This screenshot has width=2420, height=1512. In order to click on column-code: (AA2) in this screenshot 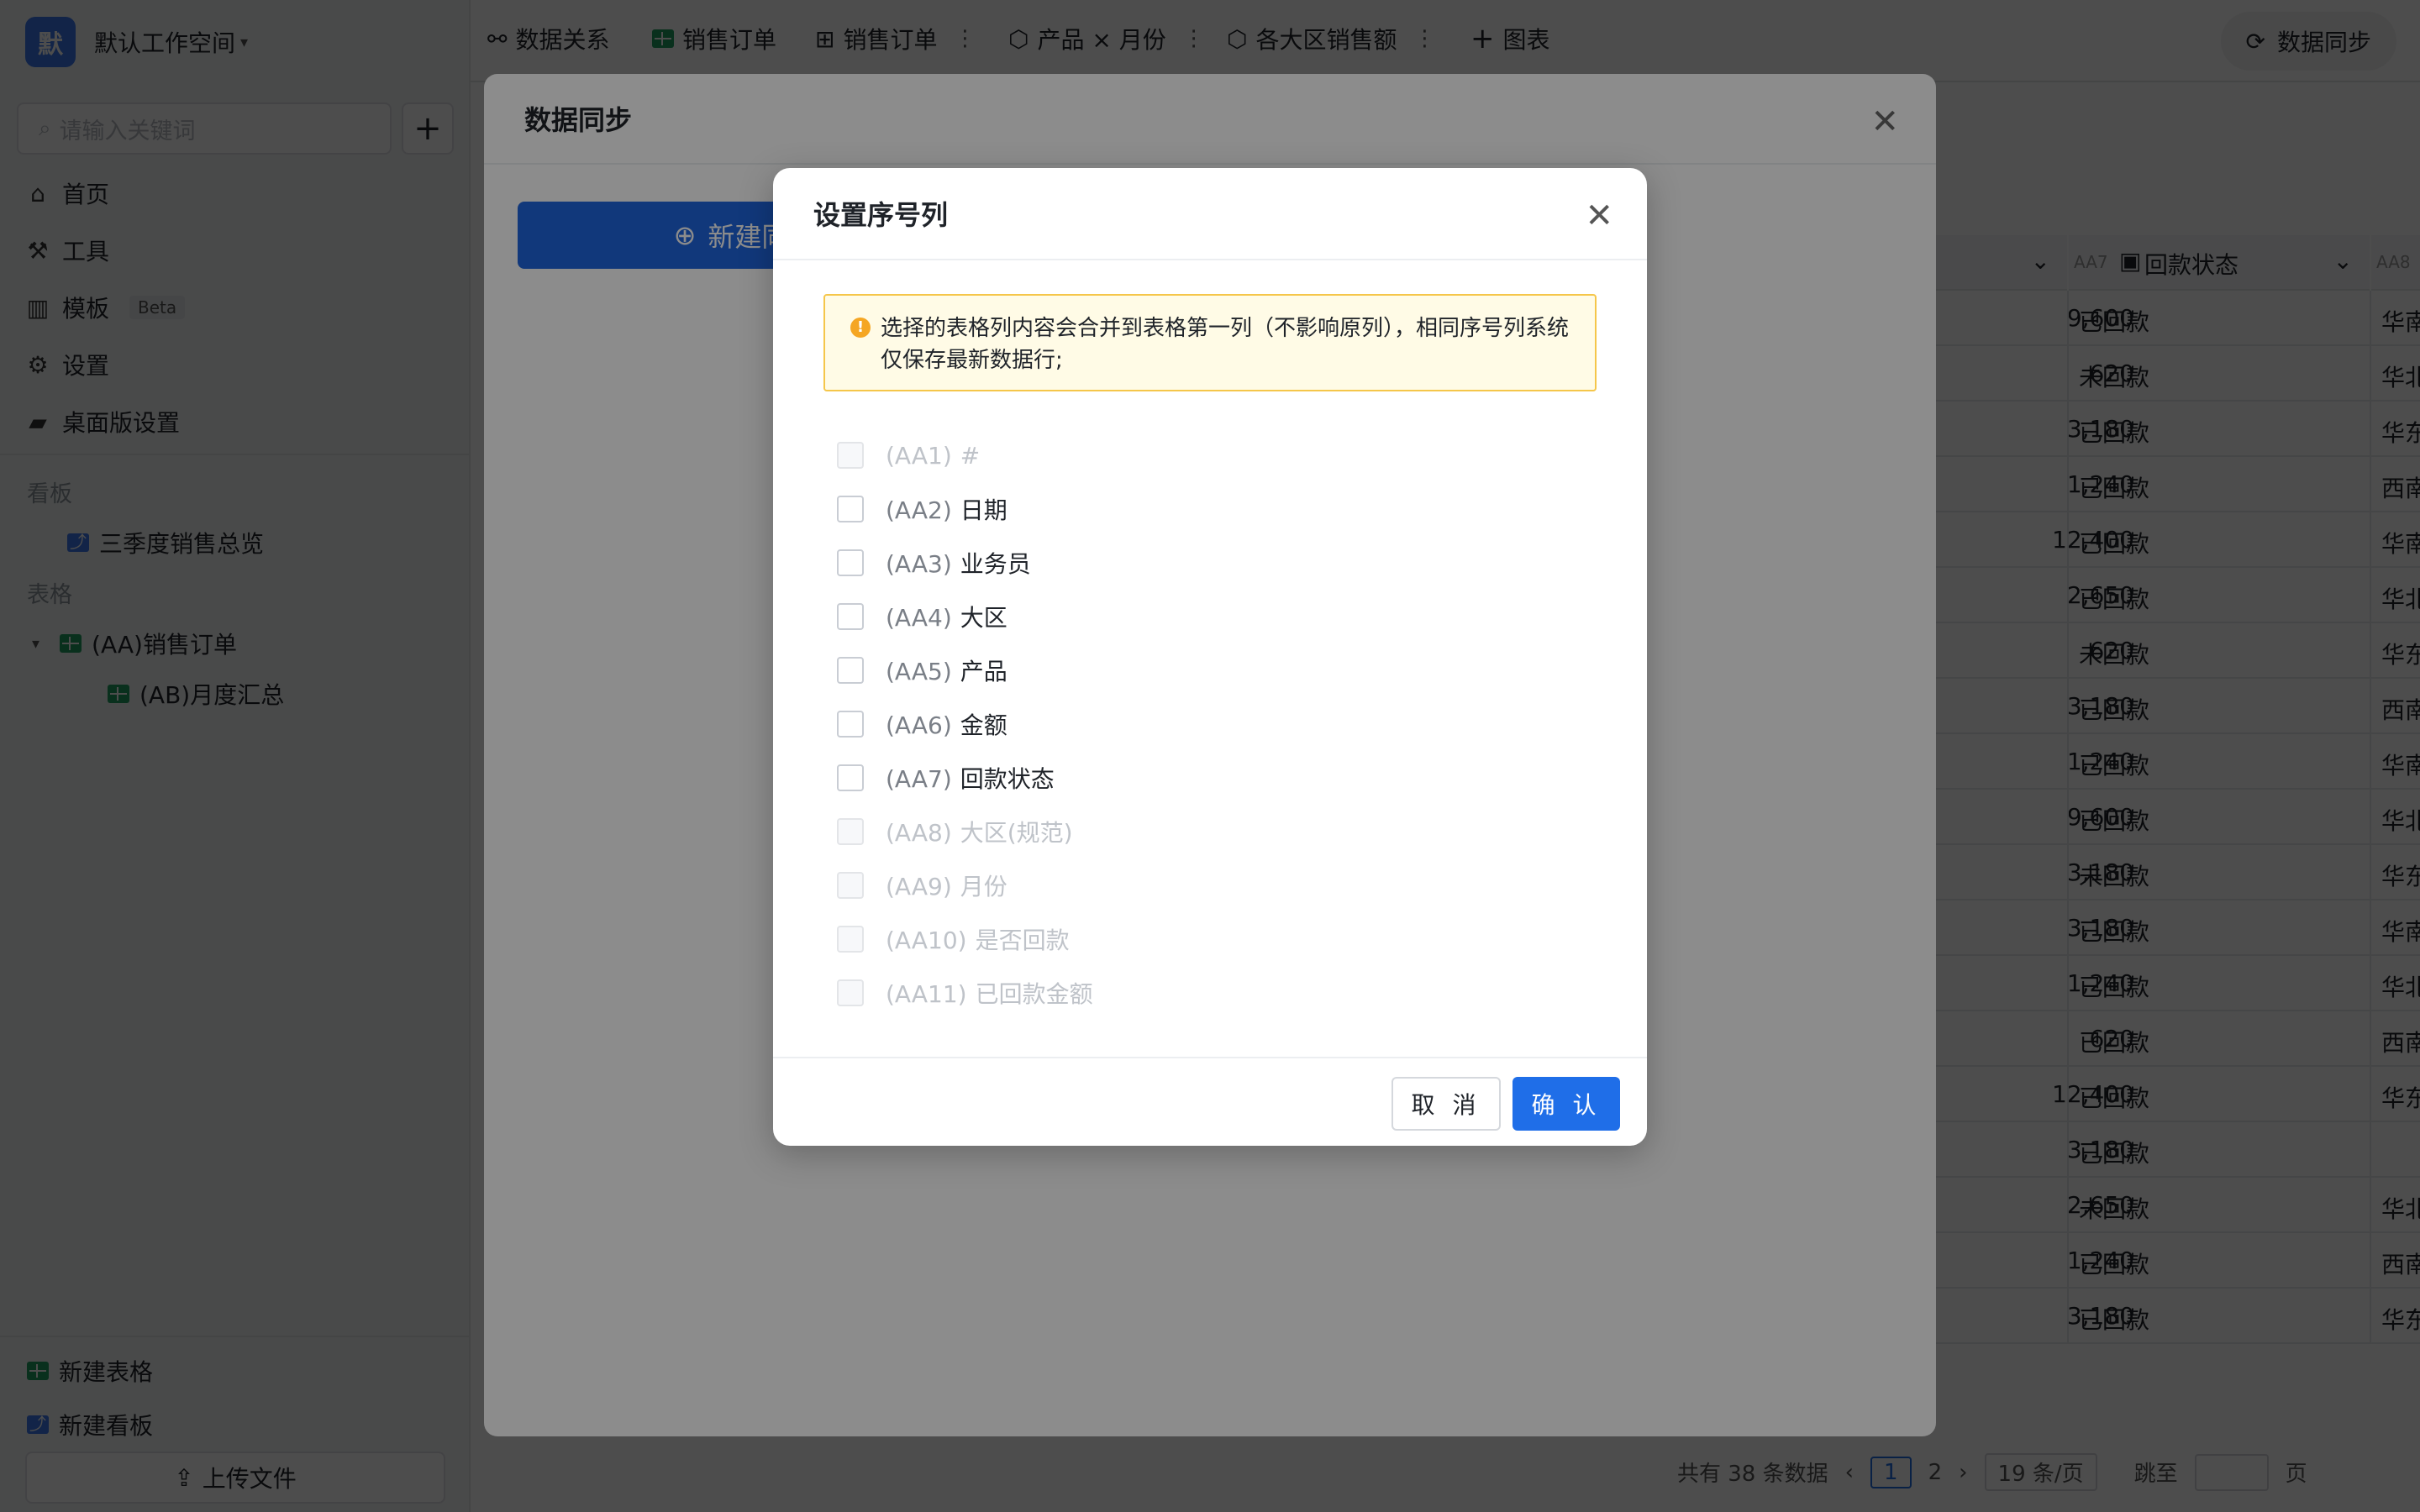, I will do `click(919, 510)`.